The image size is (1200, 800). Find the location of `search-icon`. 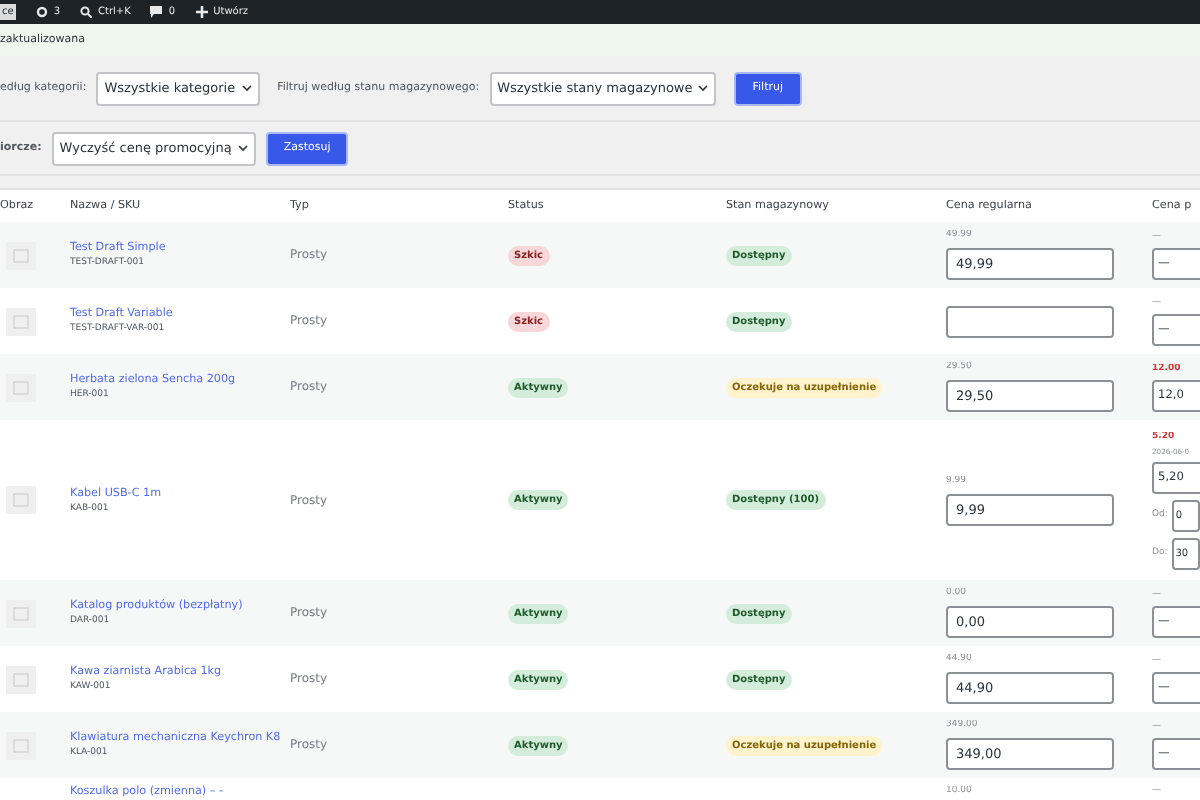

search-icon is located at coordinates (86, 12).